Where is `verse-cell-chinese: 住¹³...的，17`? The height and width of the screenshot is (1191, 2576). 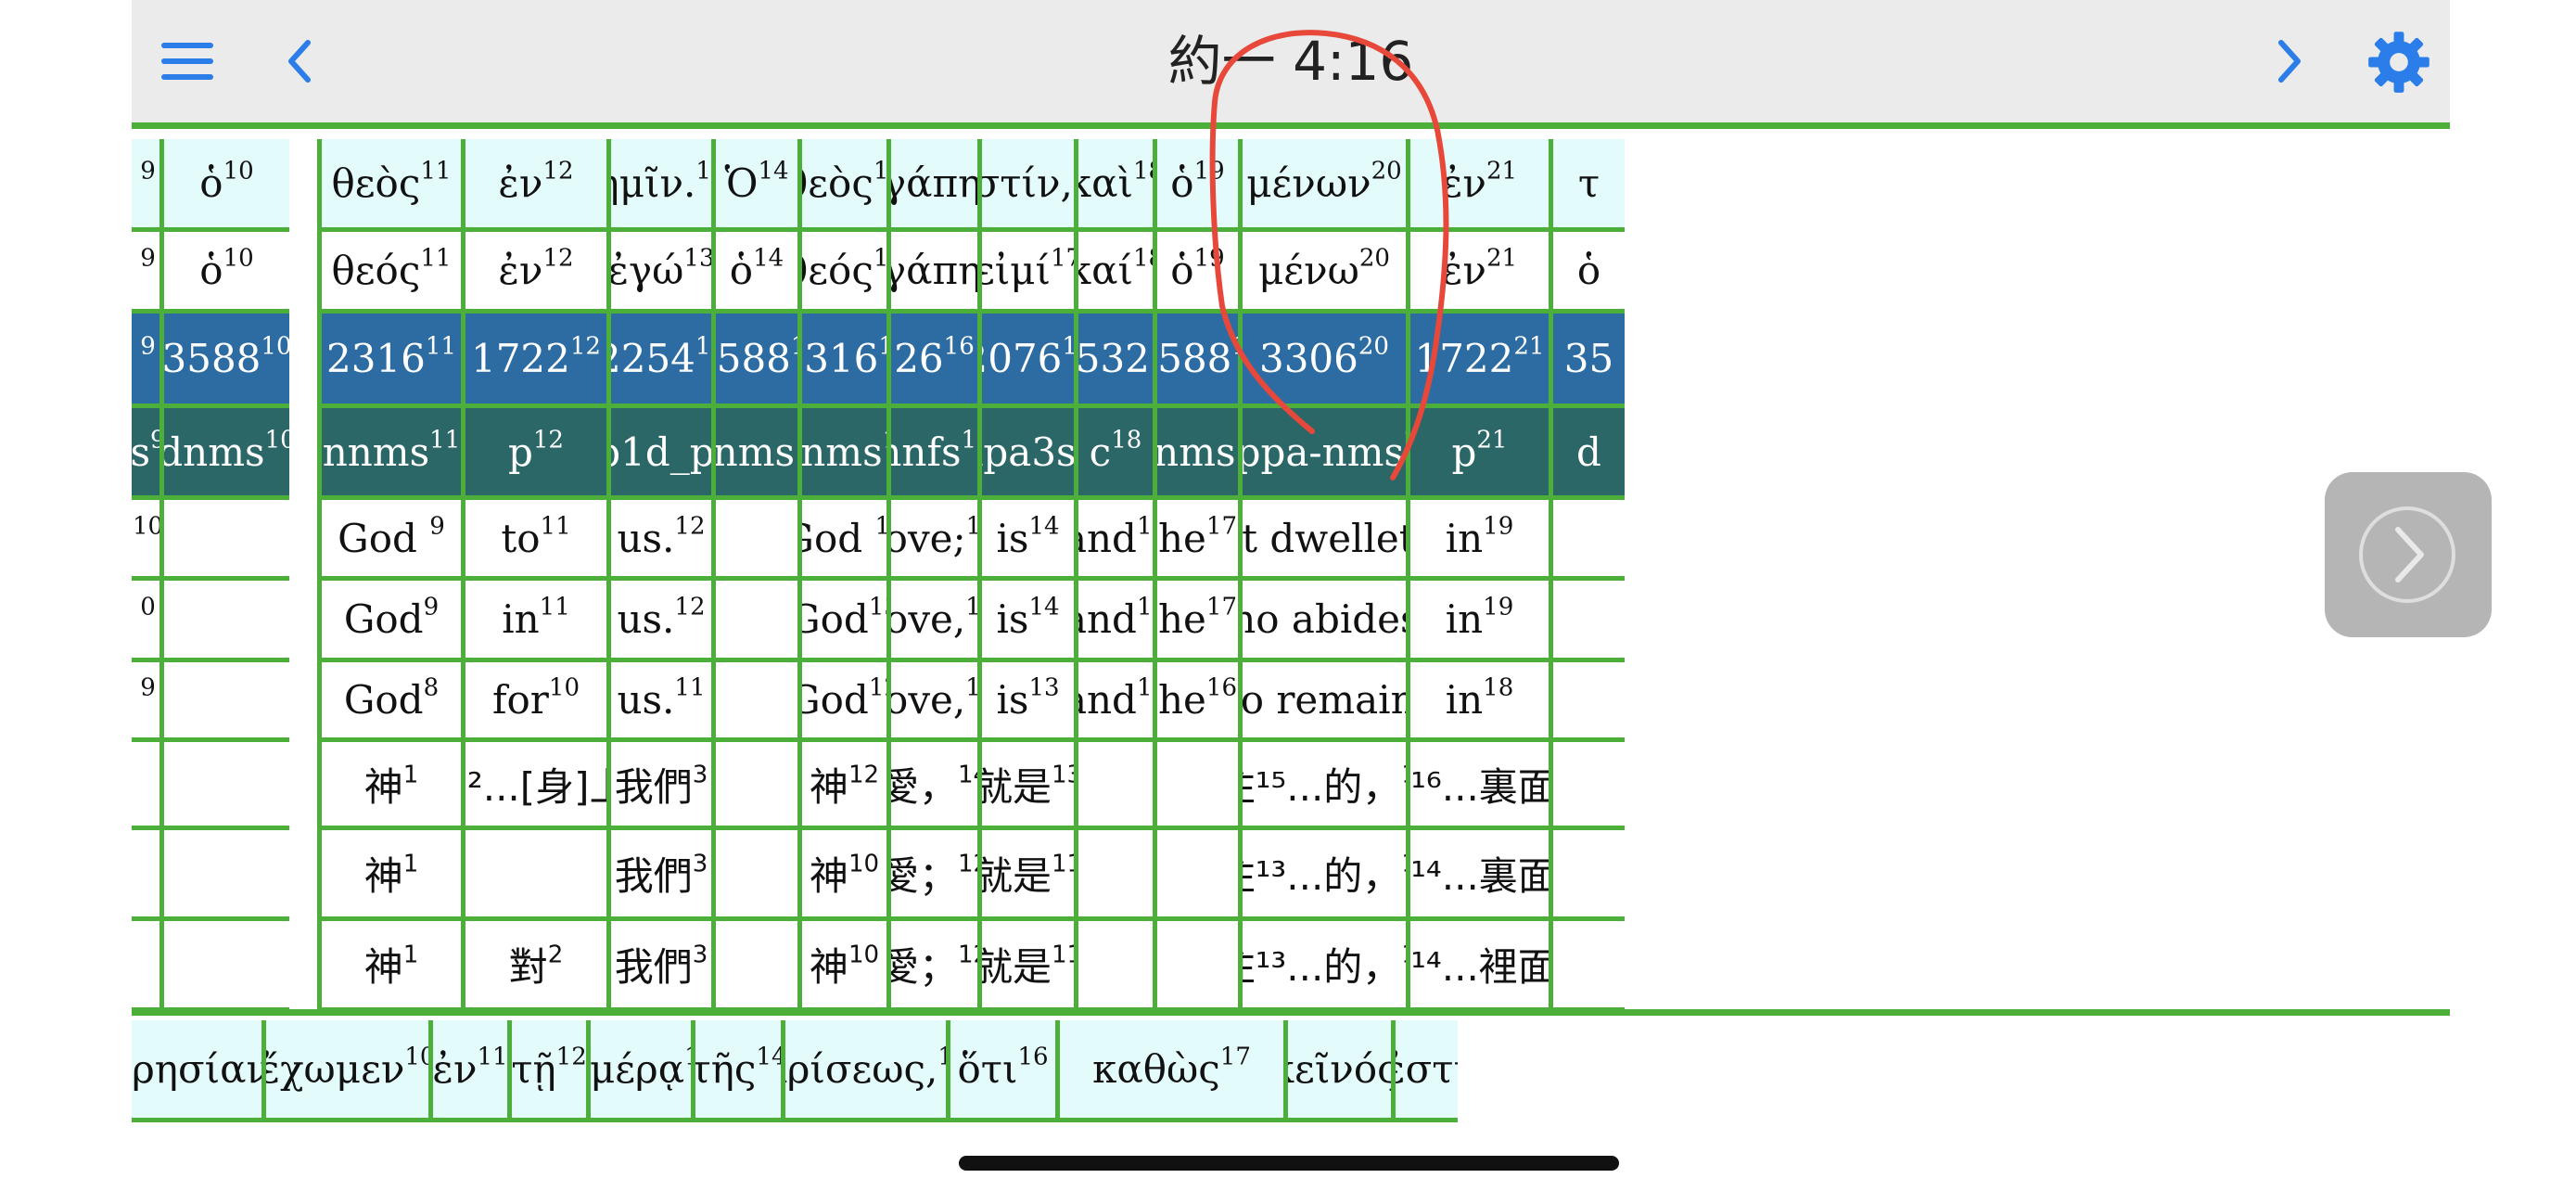 verse-cell-chinese: 住¹³...的，17 is located at coordinates (1322, 966).